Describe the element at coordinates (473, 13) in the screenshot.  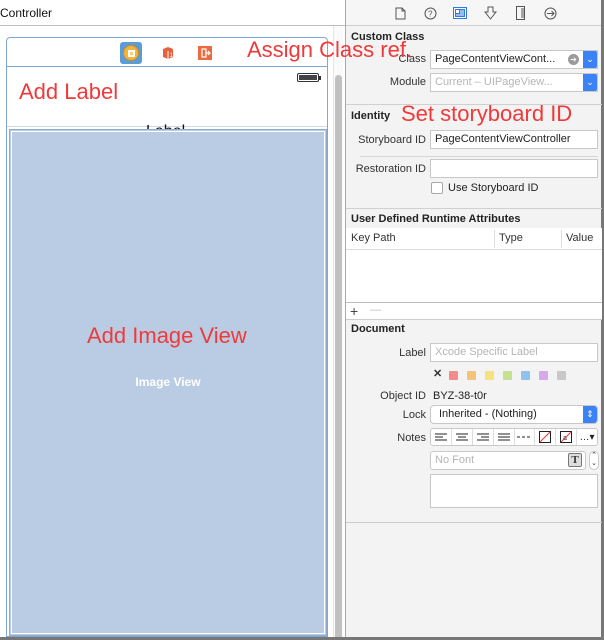
I see `inspector-tabs: ?` at that location.